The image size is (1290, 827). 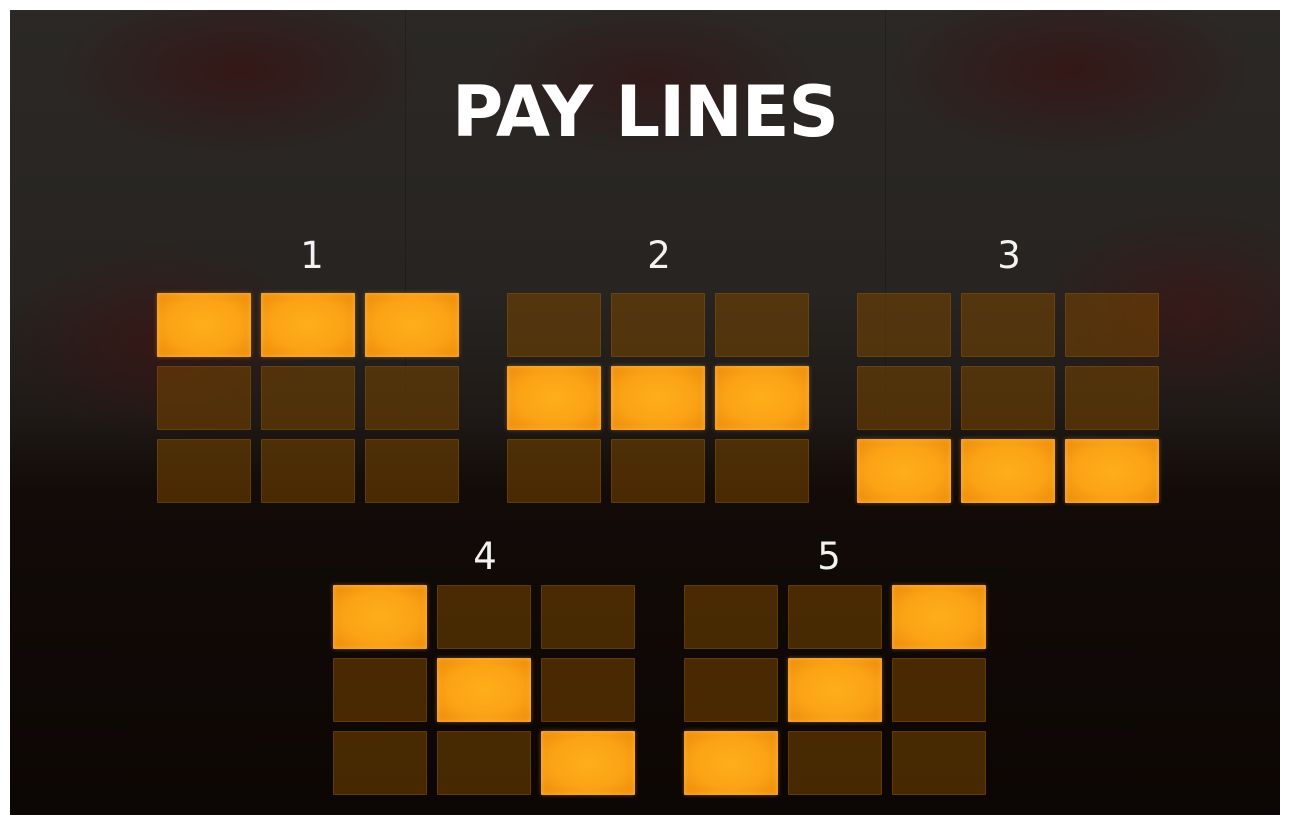 I want to click on payline-number-5: 5, so click(x=829, y=556).